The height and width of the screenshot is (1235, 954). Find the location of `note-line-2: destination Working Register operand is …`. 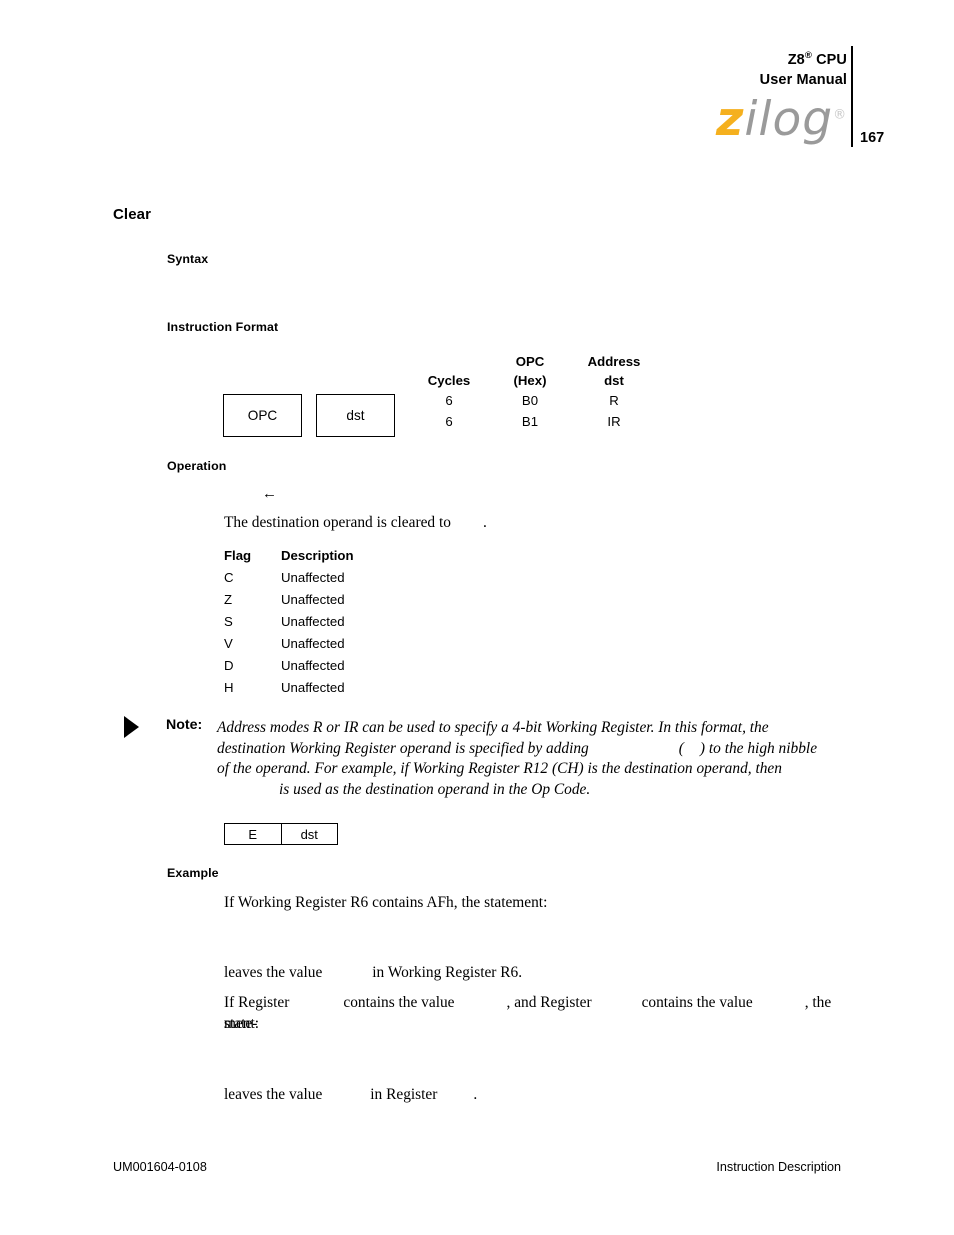

note-line-2: destination Working Register operand is … is located at coordinates (531, 749).